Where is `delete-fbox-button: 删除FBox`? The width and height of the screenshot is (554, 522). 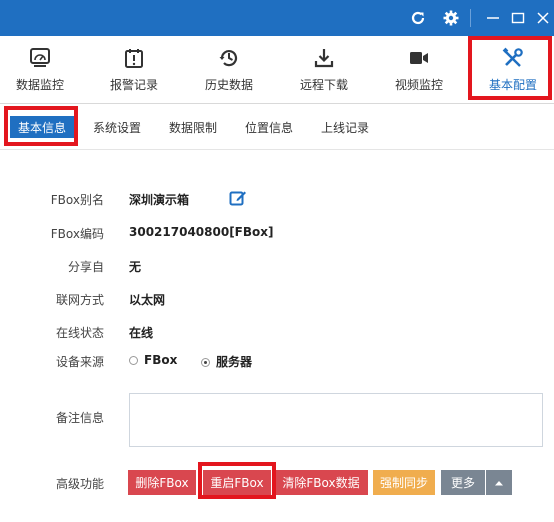 delete-fbox-button: 删除FBox is located at coordinates (162, 482).